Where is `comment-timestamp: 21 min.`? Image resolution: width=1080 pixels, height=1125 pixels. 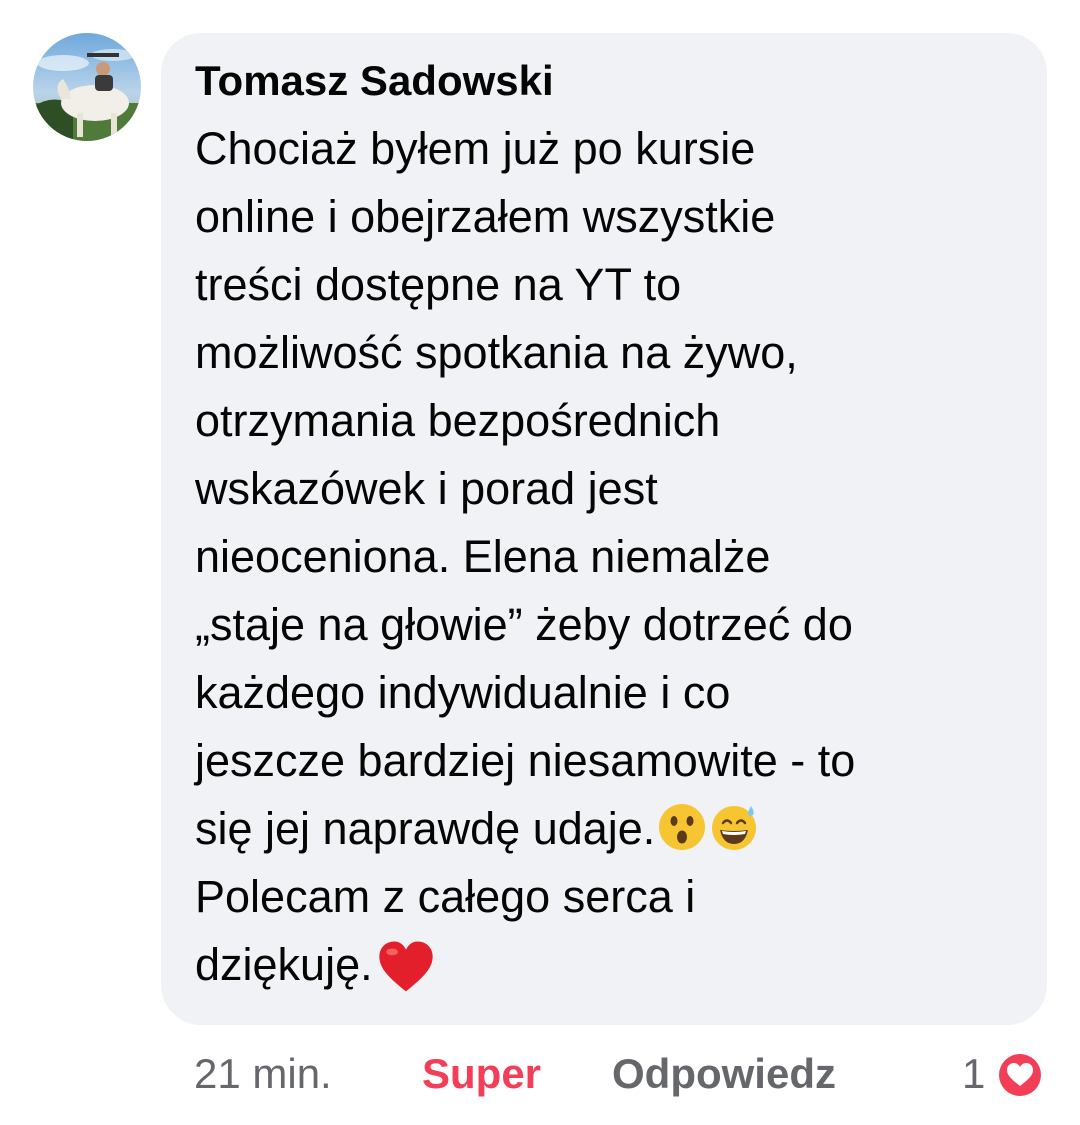 comment-timestamp: 21 min. is located at coordinates (263, 1074).